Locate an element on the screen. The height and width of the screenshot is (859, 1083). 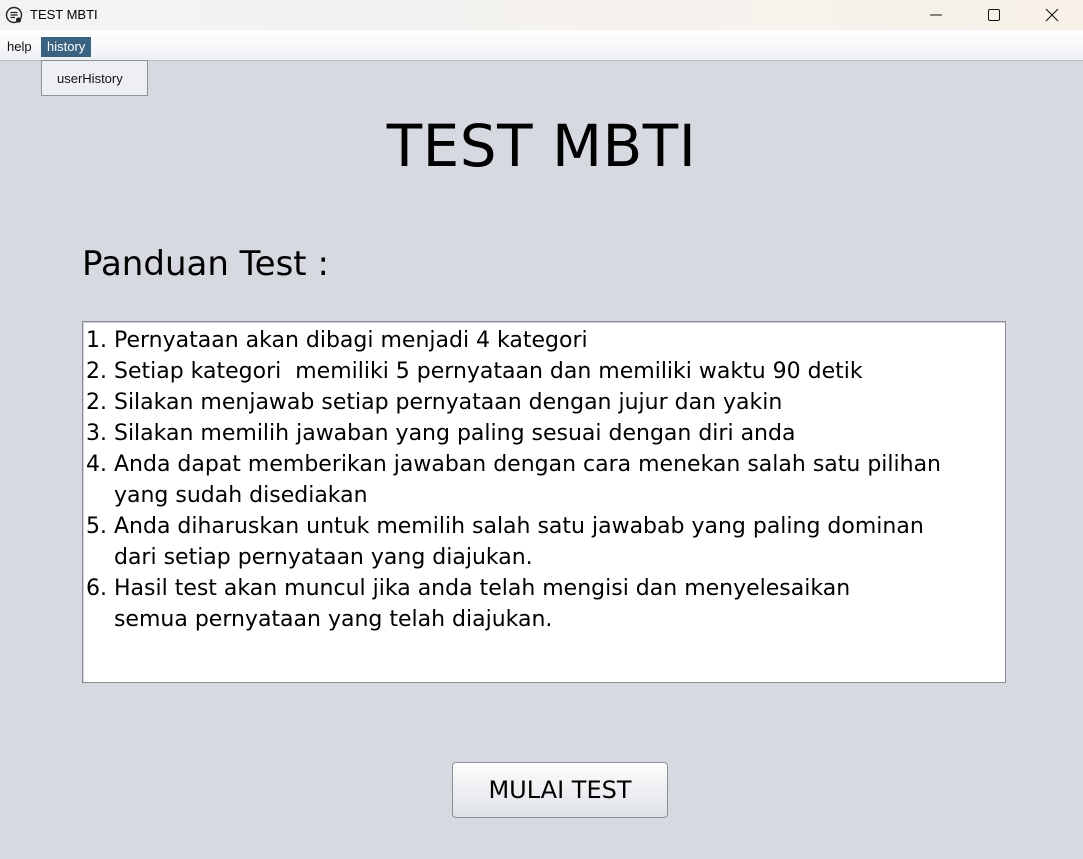
page-title: TEST MBTI is located at coordinates (541, 146).